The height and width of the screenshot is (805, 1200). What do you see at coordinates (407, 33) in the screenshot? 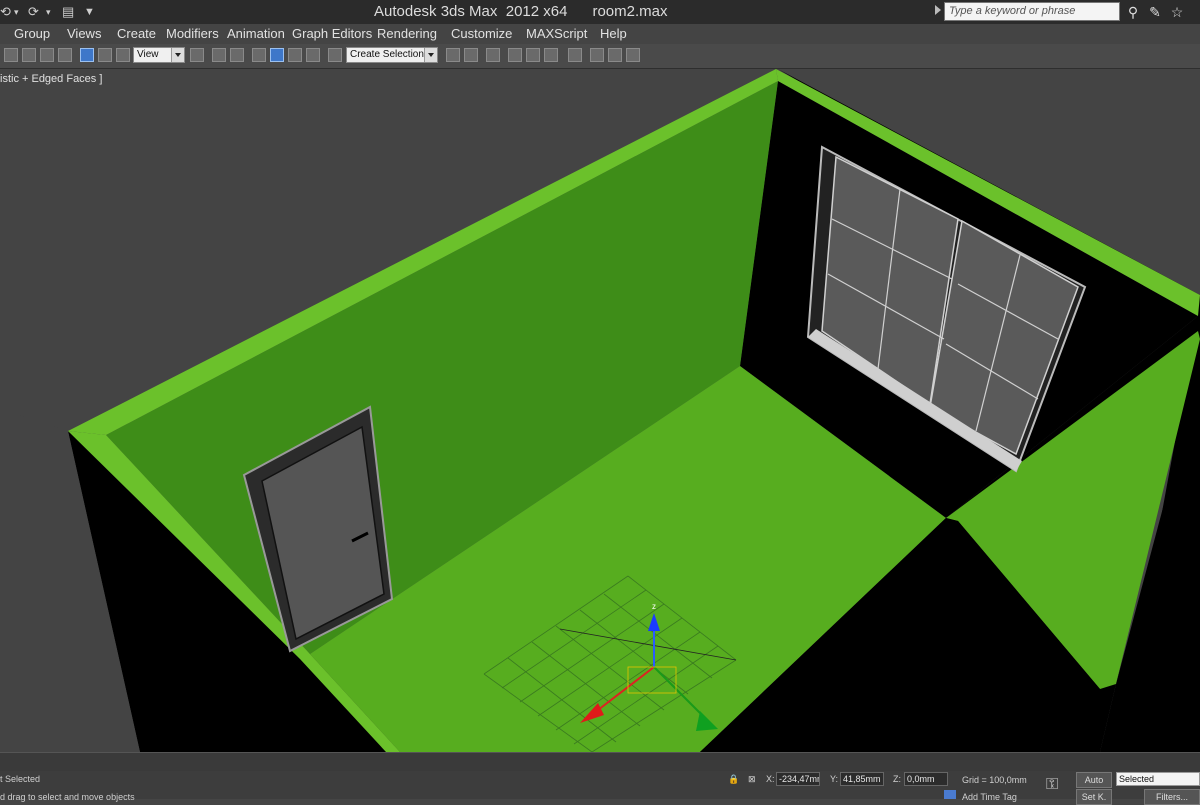
I see `menu-rendering: Rendering` at bounding box center [407, 33].